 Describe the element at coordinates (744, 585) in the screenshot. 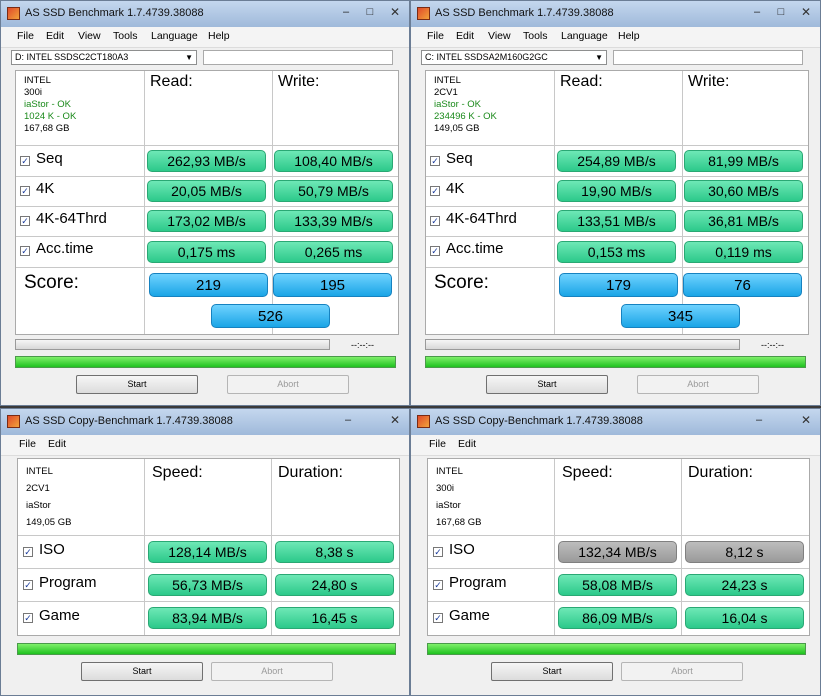

I see `program-duration-value: 24,23 s` at that location.